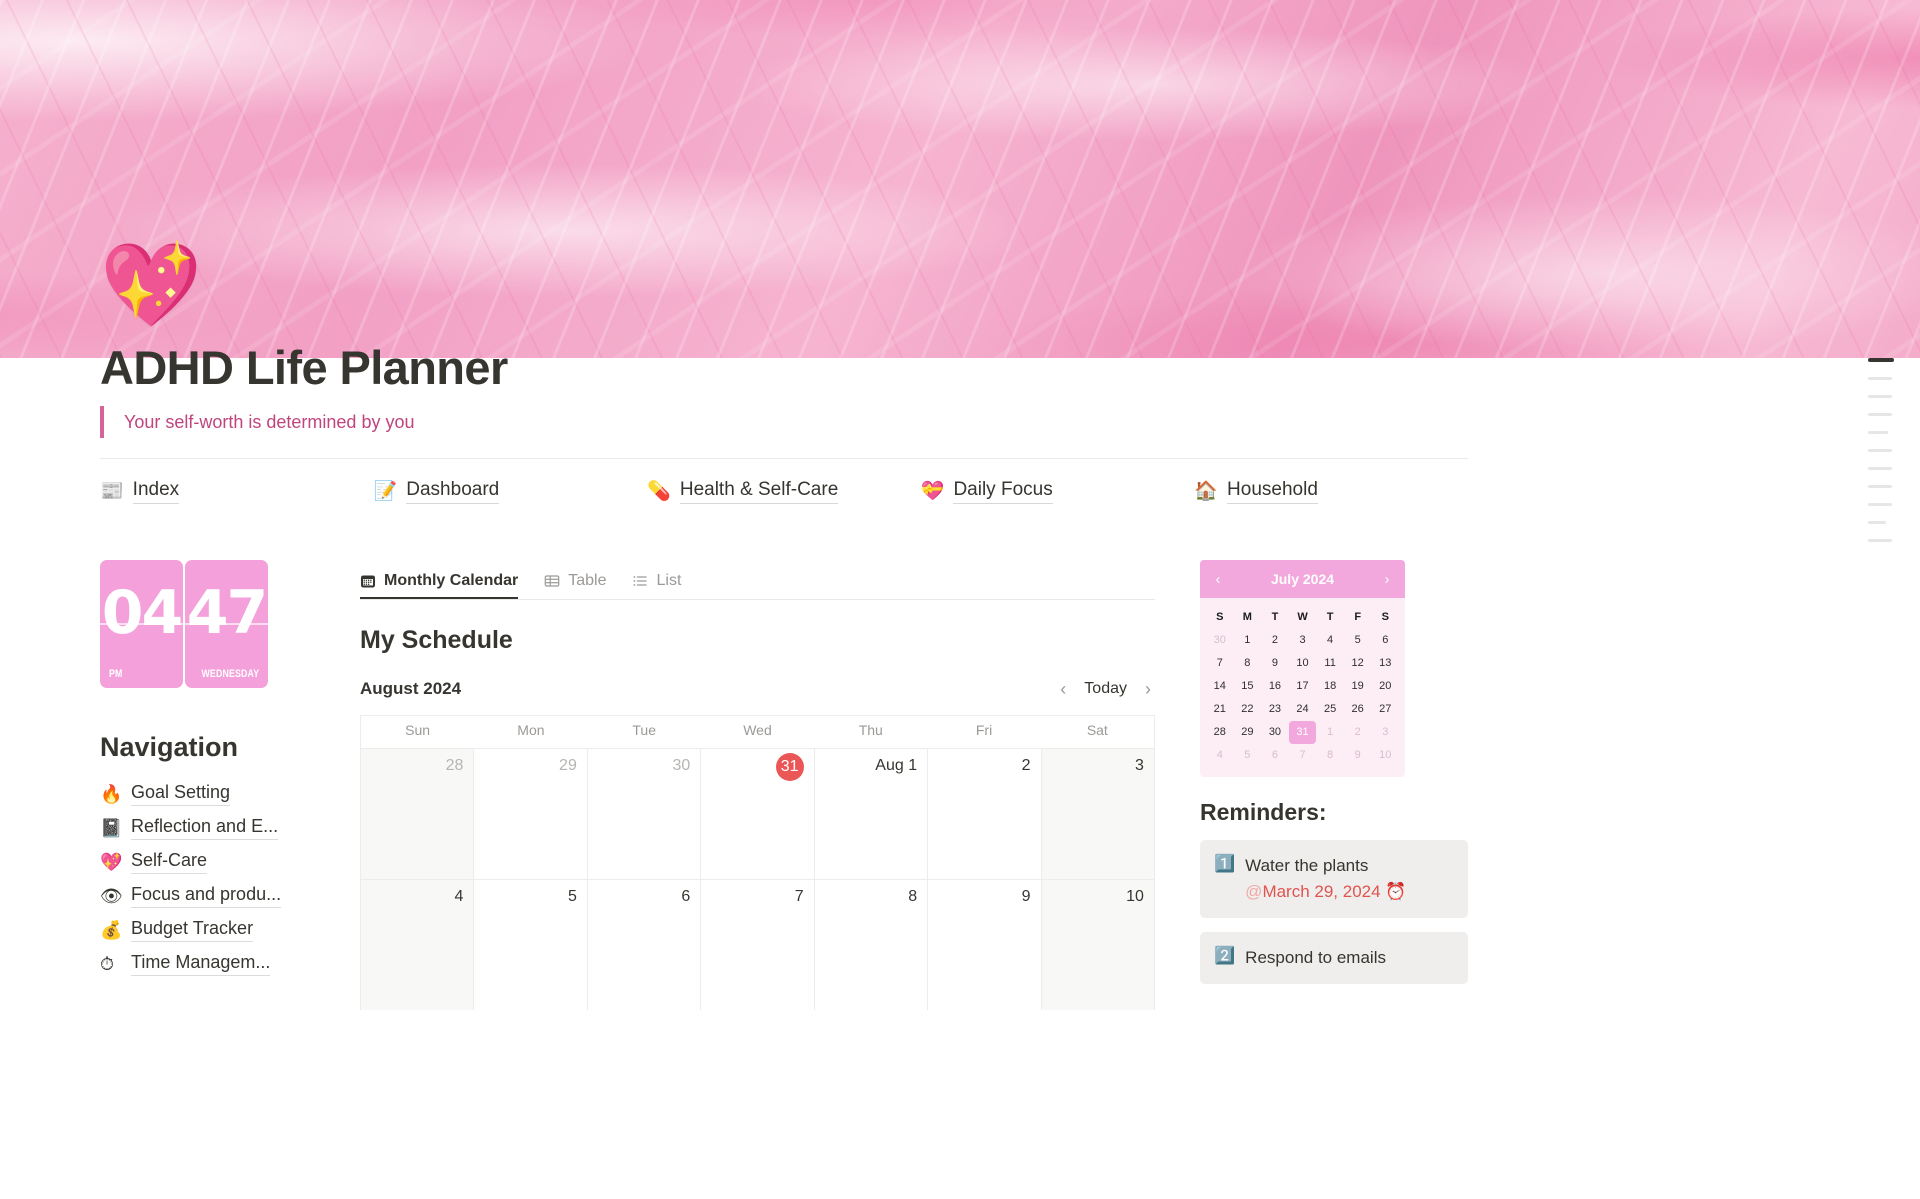 This screenshot has width=1920, height=1199. Describe the element at coordinates (985, 945) in the screenshot. I see `calendar-day-cell: 9` at that location.